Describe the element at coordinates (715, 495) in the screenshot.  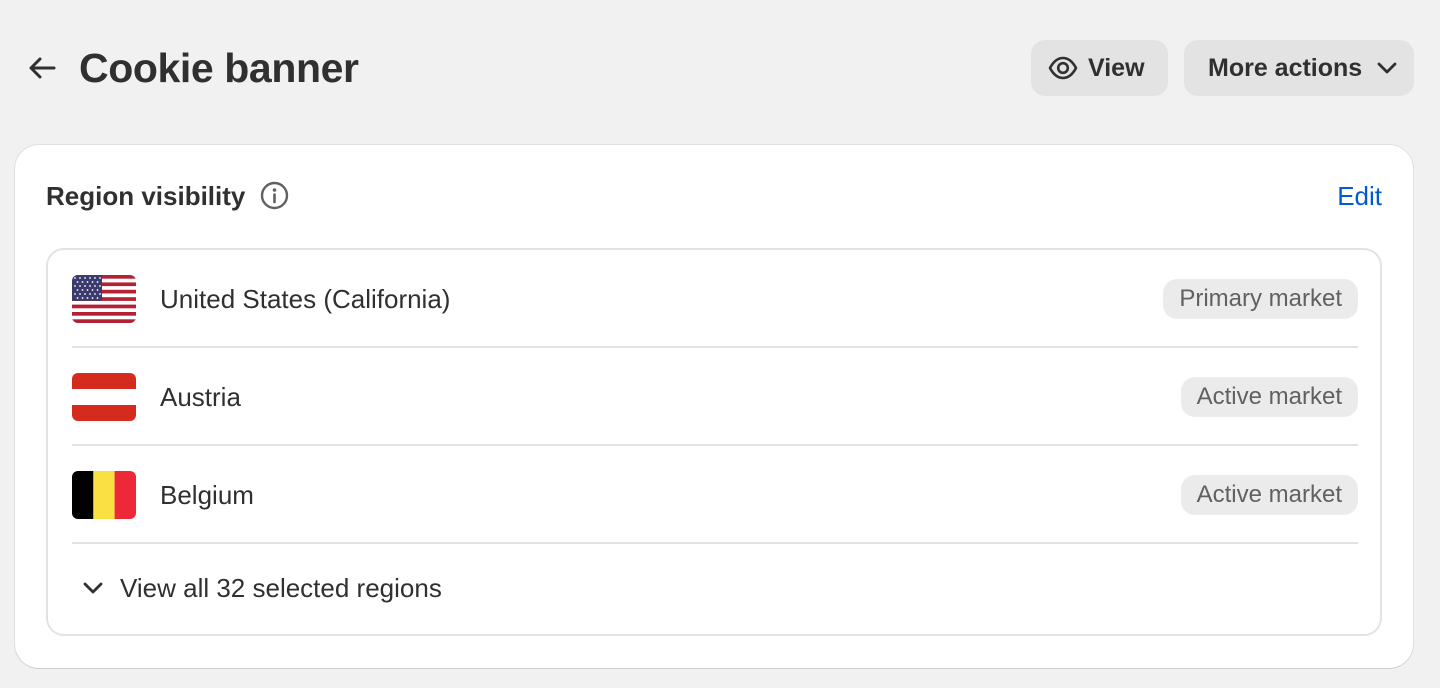
I see `list-item: Belgium Active market` at that location.